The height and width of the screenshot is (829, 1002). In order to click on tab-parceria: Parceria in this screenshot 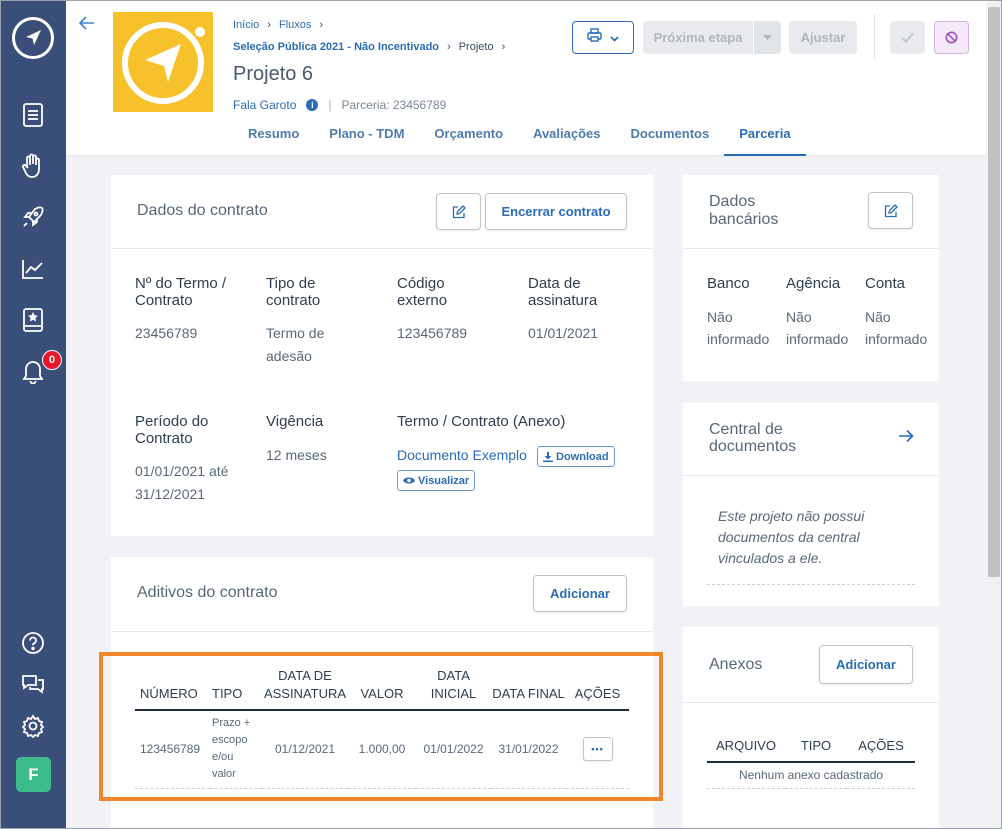, I will do `click(765, 137)`.